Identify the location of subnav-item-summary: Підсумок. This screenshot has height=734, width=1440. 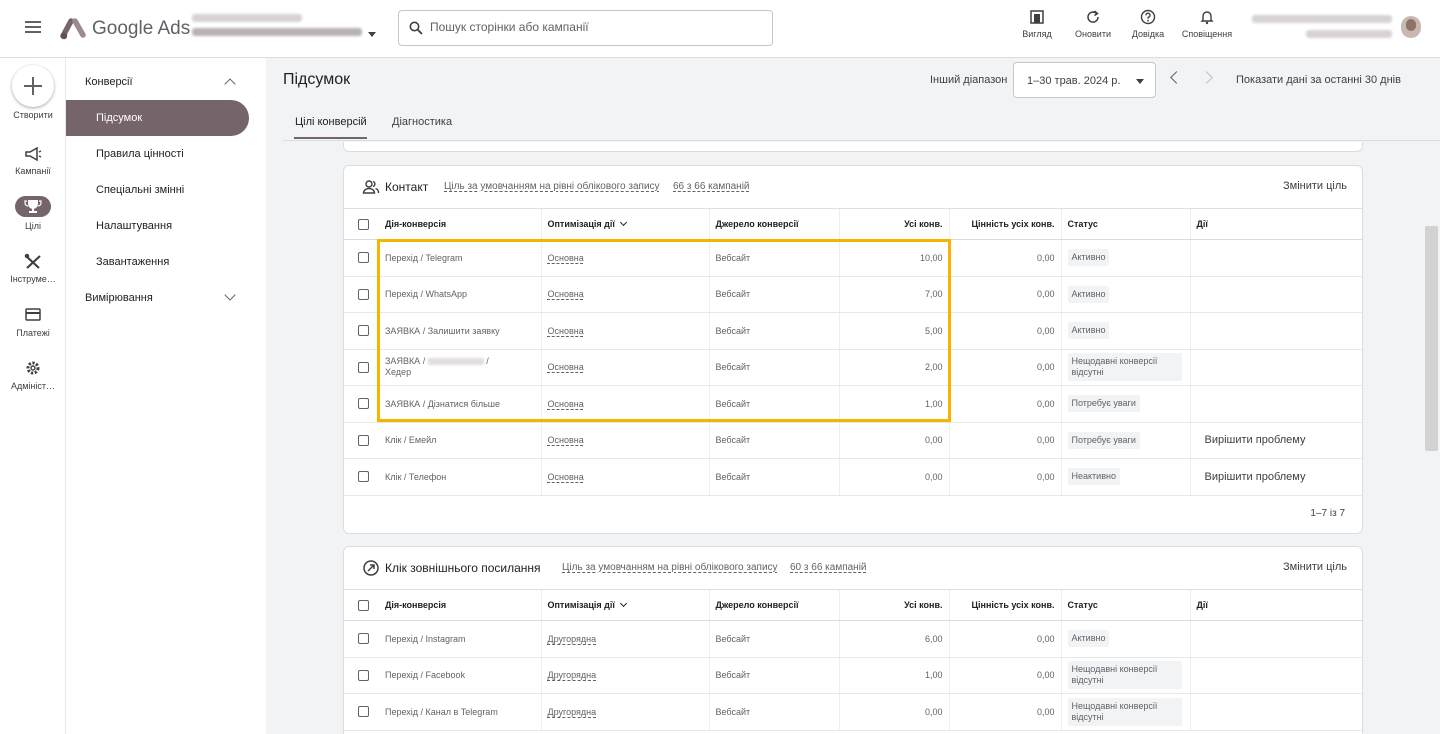
(157, 118).